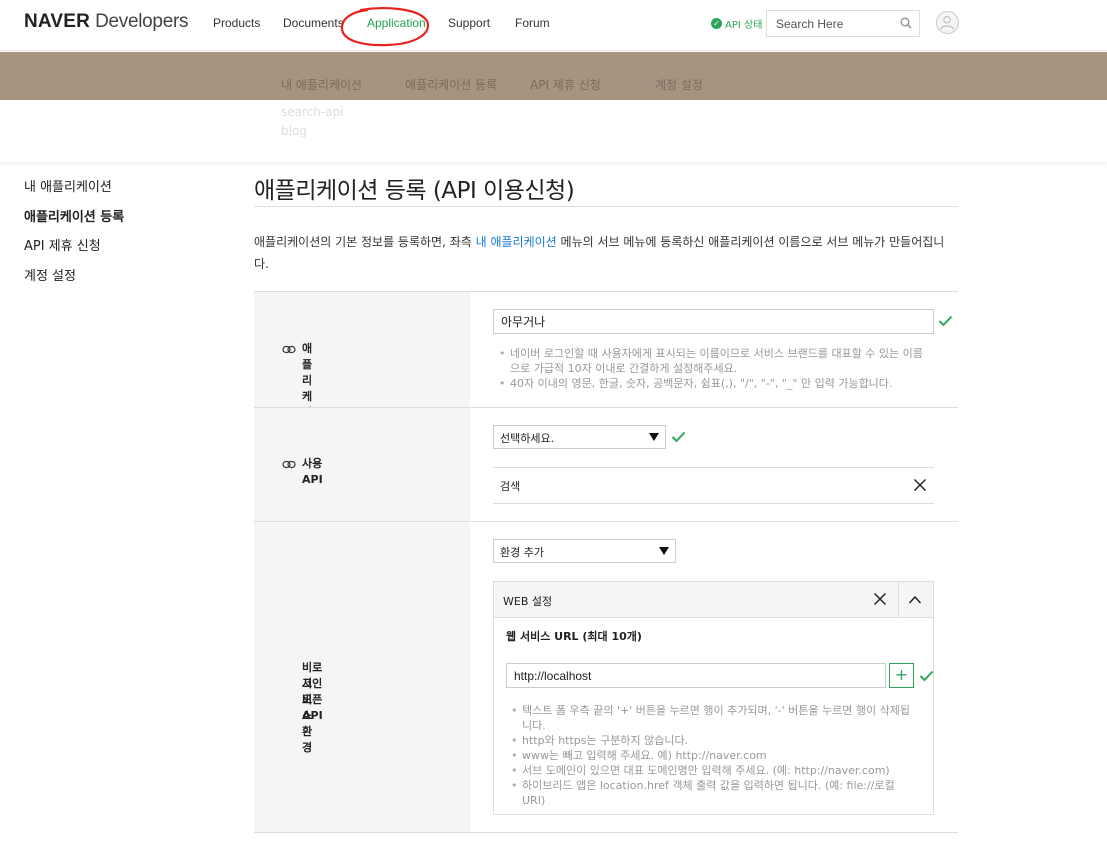 The width and height of the screenshot is (1107, 865). Describe the element at coordinates (901, 675) in the screenshot. I see `add-url-button: +` at that location.